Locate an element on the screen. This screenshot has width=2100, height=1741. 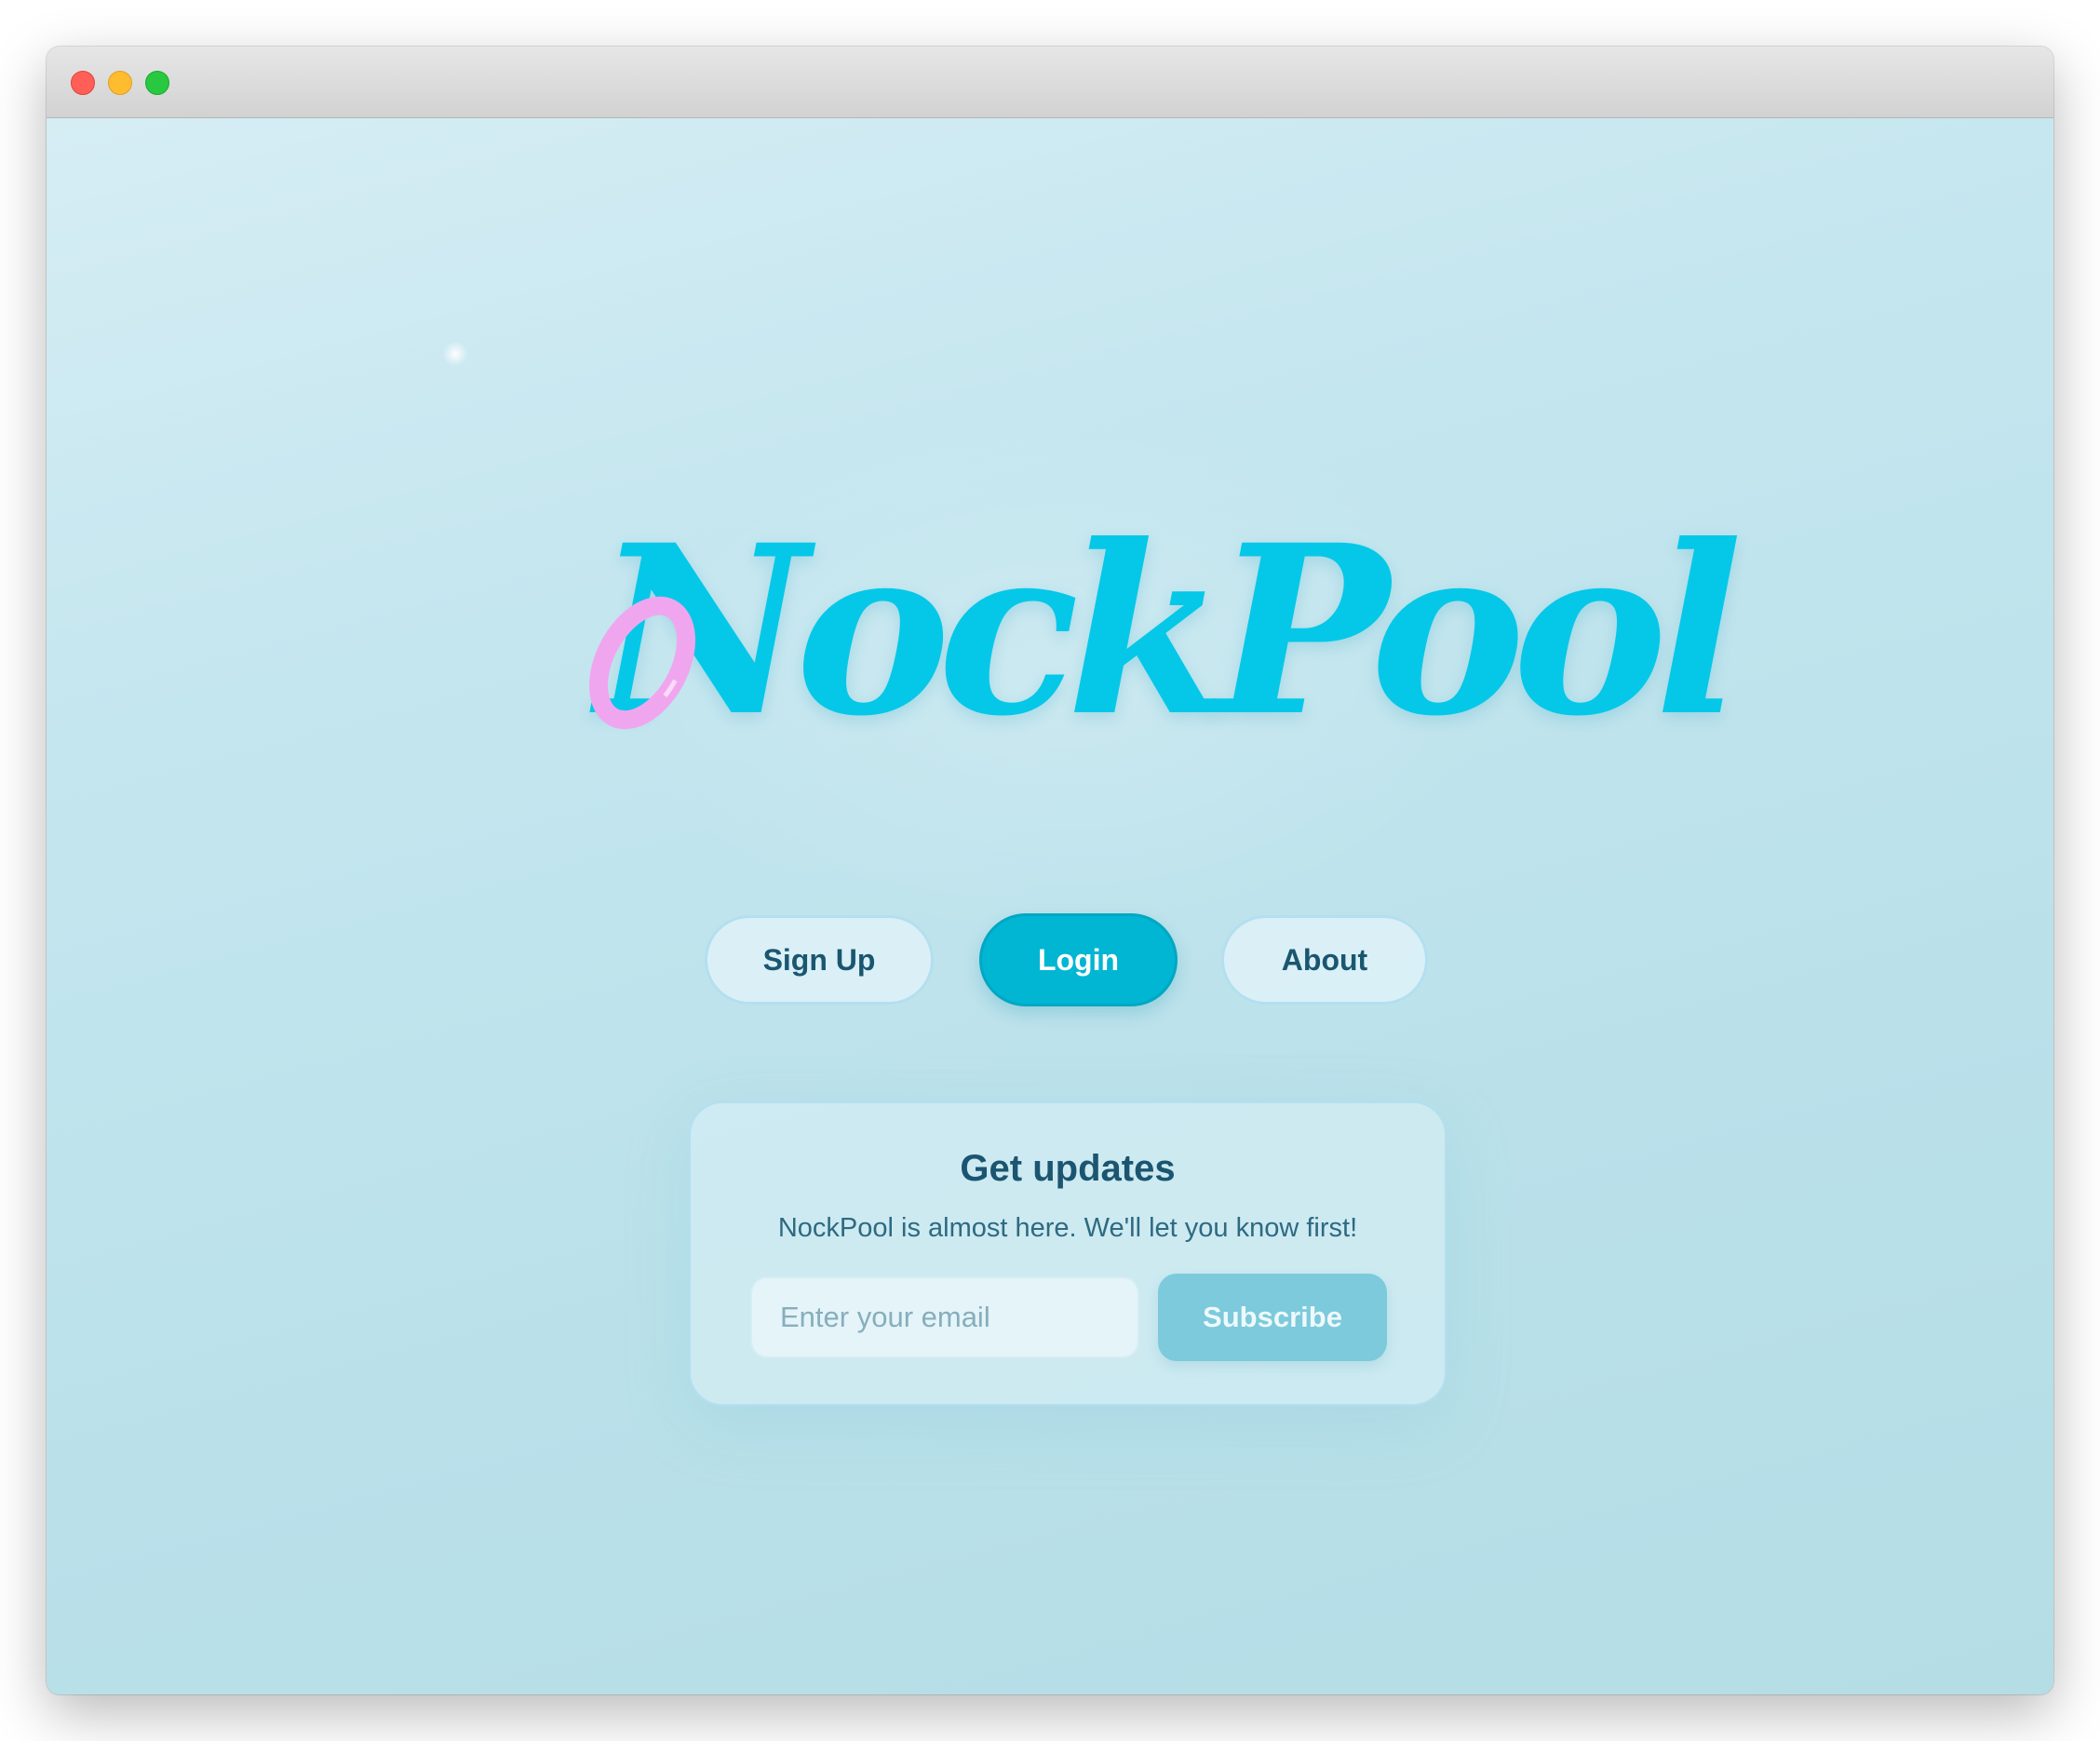
about-button: About is located at coordinates (1324, 960).